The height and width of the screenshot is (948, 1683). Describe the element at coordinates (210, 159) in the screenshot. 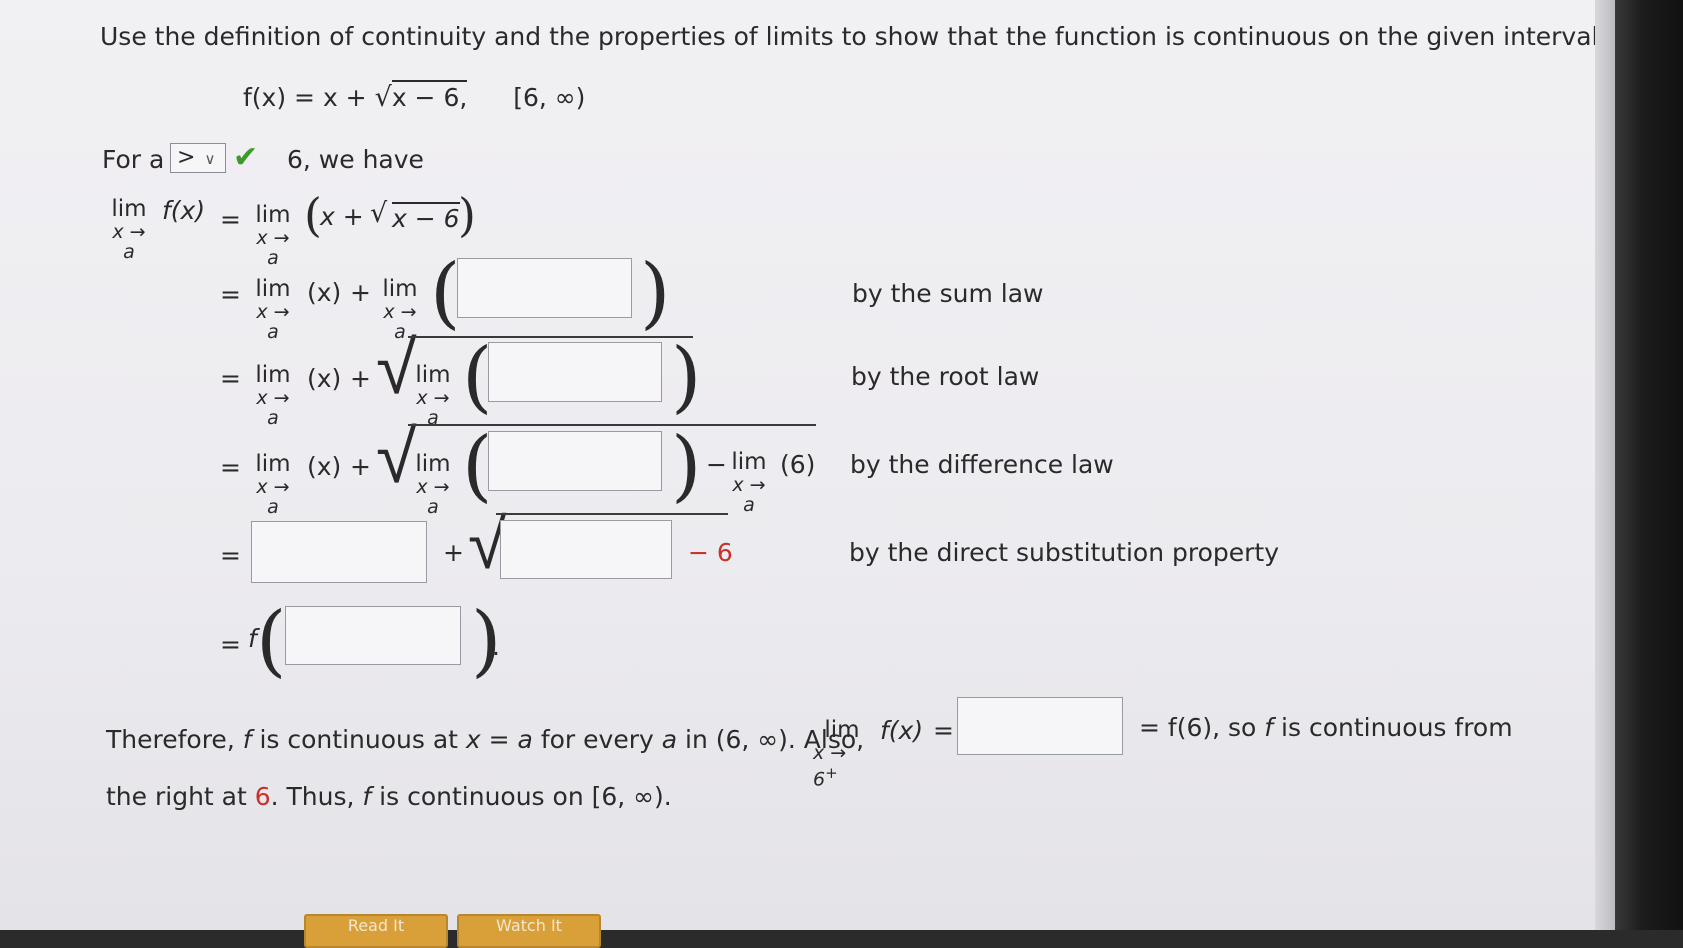

I see `chevron-down-icon: ∨` at that location.